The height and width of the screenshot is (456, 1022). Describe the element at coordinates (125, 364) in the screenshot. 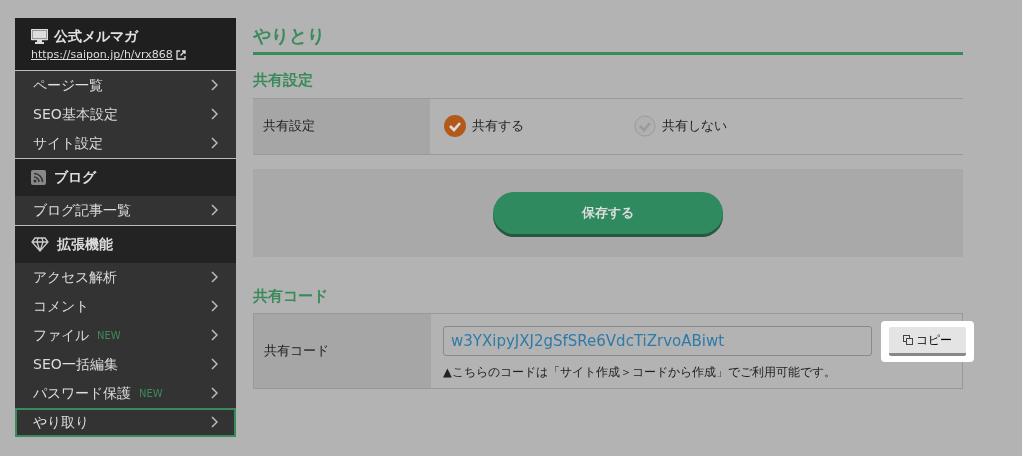

I see `sidebar-item: SEO一括編集` at that location.